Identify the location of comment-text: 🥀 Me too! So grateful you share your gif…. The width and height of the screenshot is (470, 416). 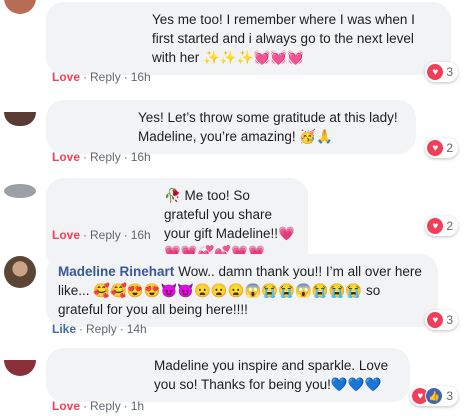
(229, 224).